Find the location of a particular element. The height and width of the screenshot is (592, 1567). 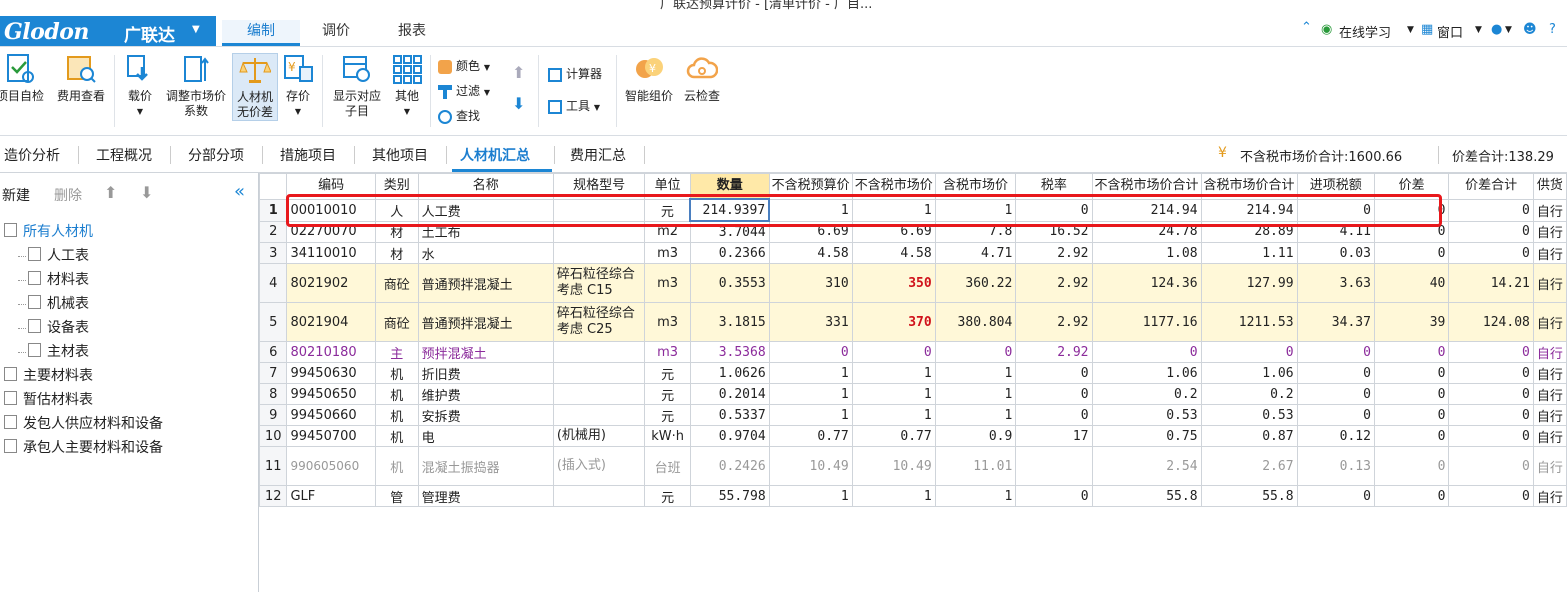

cell-code: 990605060 is located at coordinates (331, 466).